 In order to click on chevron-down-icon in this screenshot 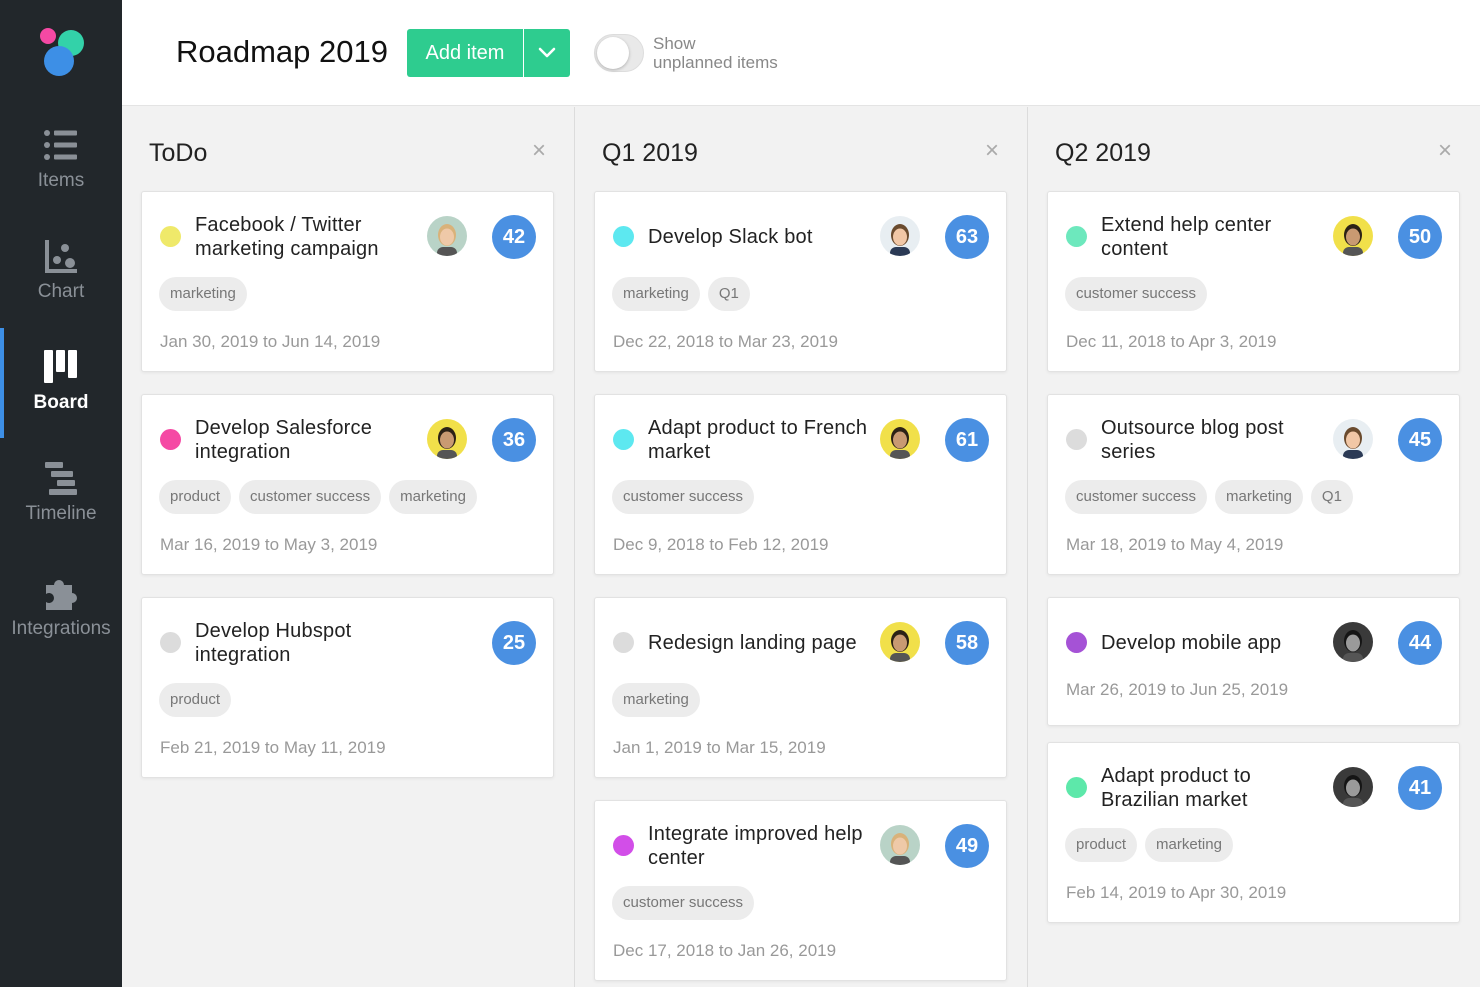, I will do `click(547, 52)`.